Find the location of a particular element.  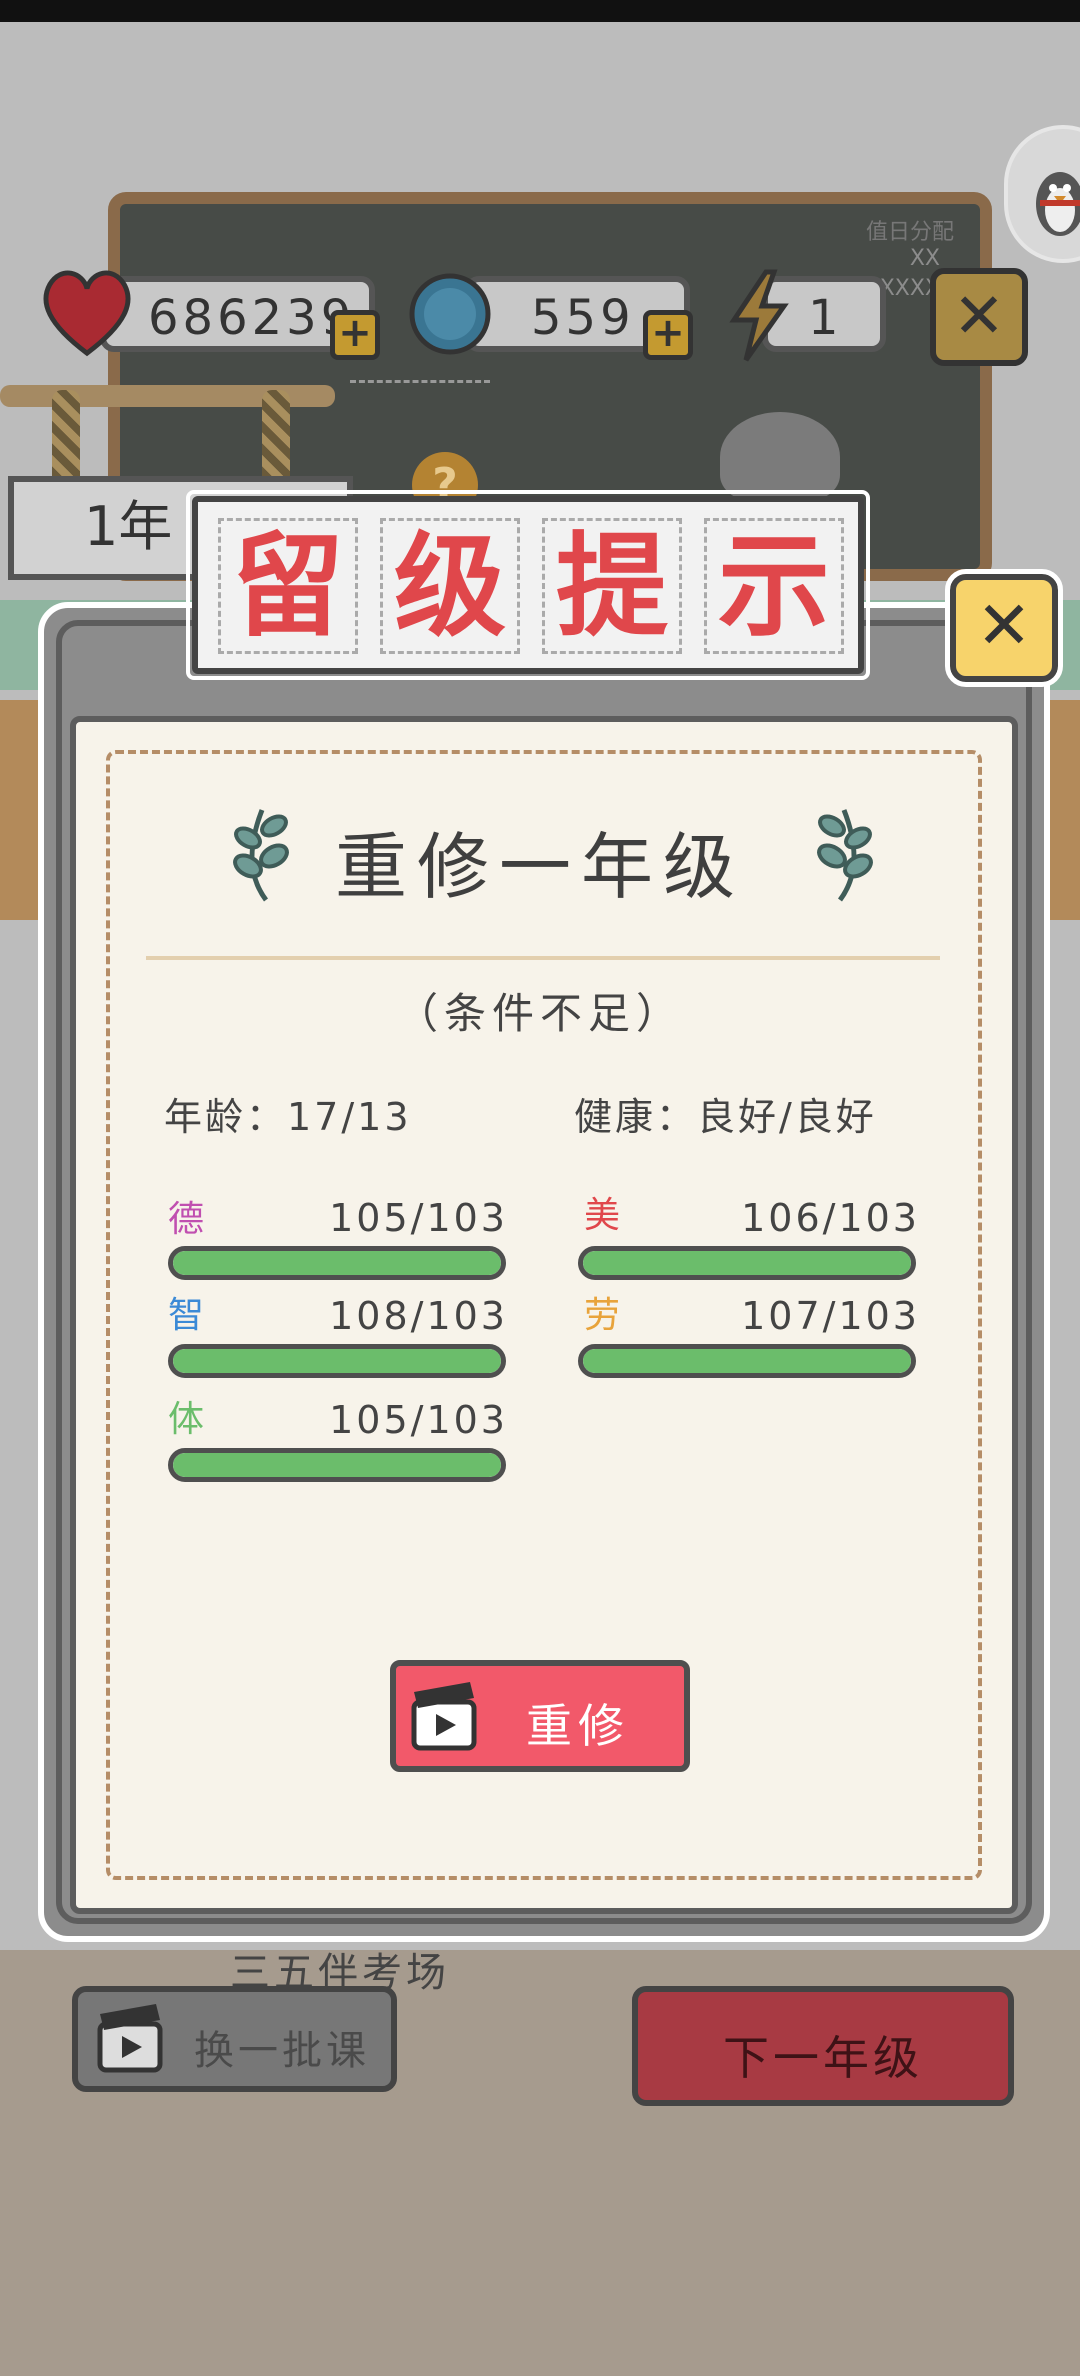

energy-value: 1 is located at coordinates (825, 318).